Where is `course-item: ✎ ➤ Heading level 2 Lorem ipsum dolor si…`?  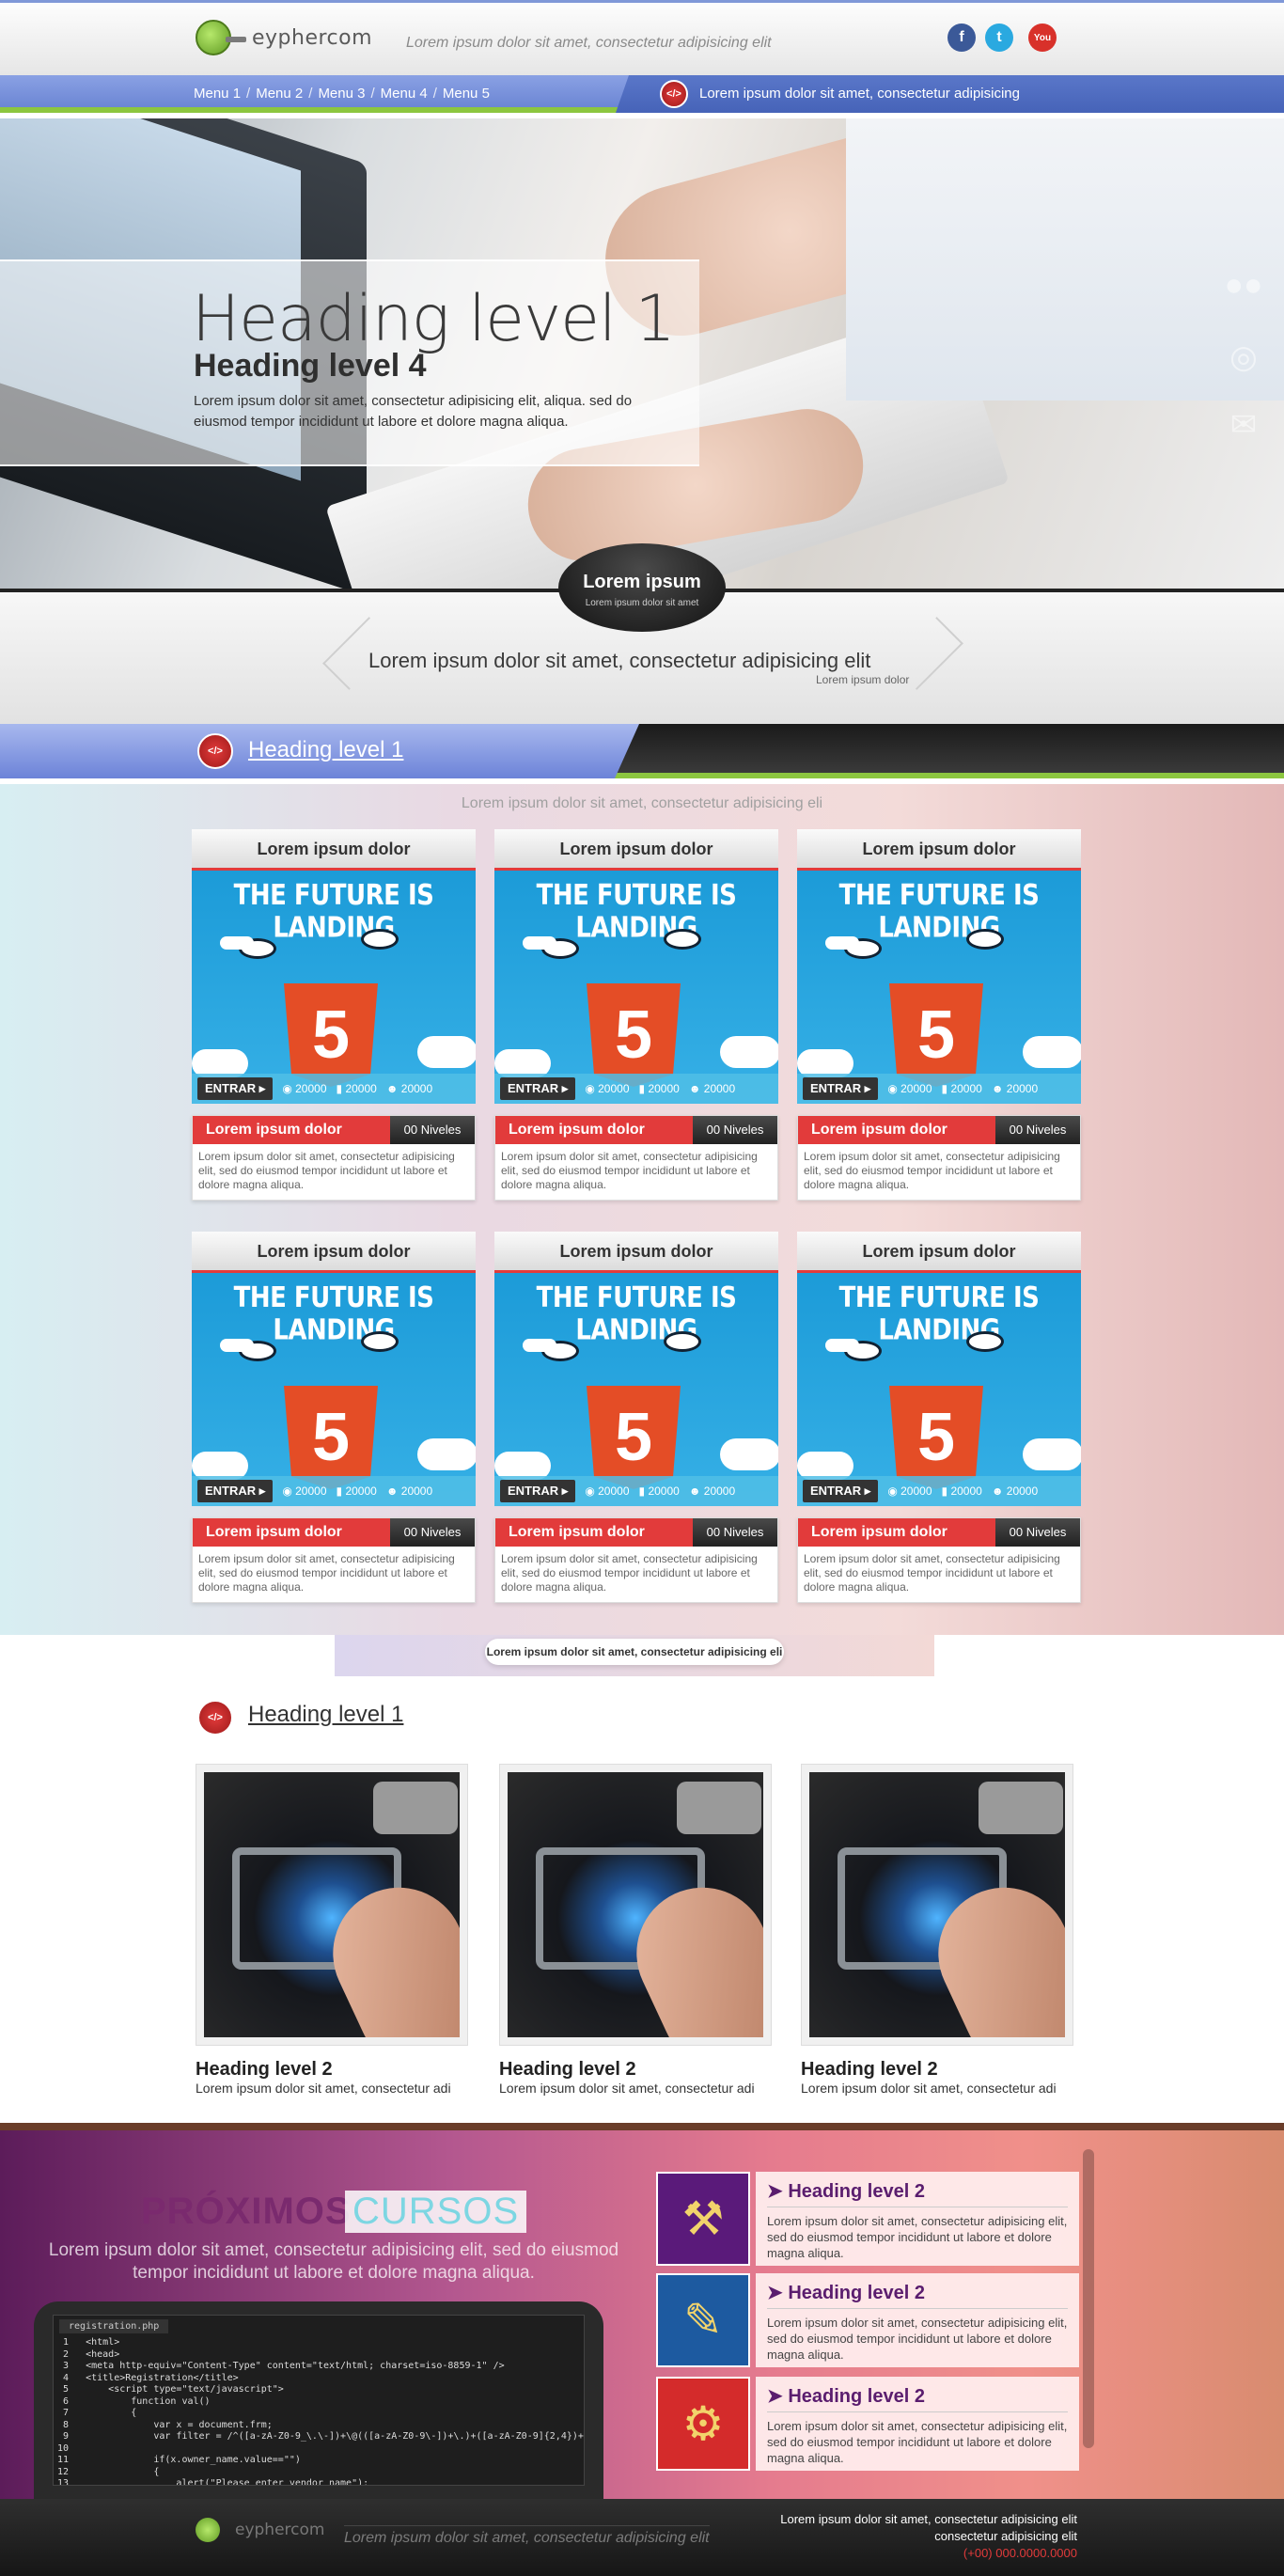
course-item: ✎ ➤ Heading level 2 Lorem ipsum dolor si… is located at coordinates (867, 2320).